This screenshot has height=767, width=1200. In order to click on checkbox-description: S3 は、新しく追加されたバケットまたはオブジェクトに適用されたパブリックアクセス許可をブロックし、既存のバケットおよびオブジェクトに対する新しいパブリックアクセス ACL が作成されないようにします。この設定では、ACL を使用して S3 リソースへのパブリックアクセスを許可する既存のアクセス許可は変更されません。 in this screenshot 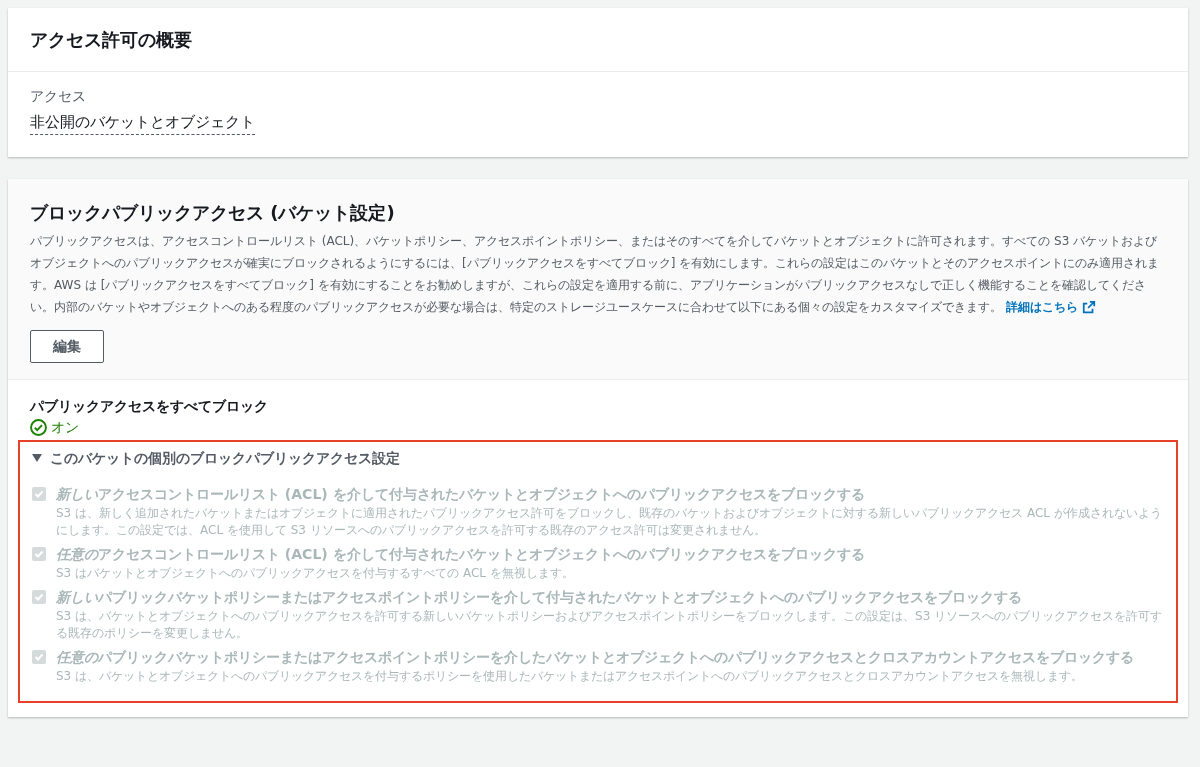, I will do `click(609, 521)`.